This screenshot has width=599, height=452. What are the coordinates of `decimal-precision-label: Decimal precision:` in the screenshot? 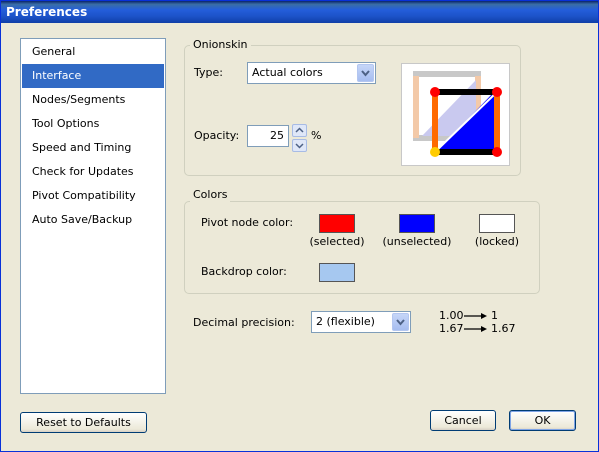 It's located at (244, 322).